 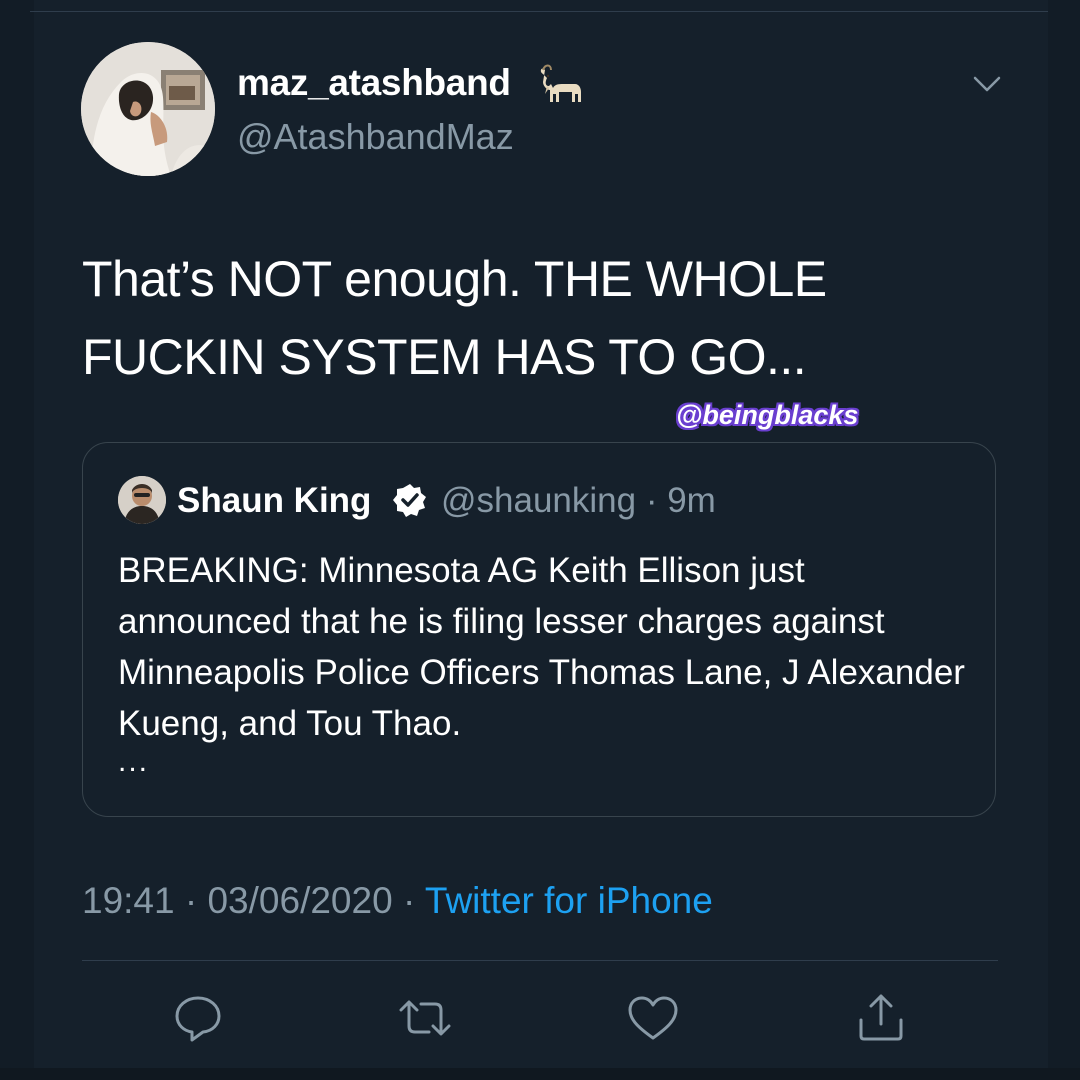 I want to click on top-divider, so click(x=539, y=11).